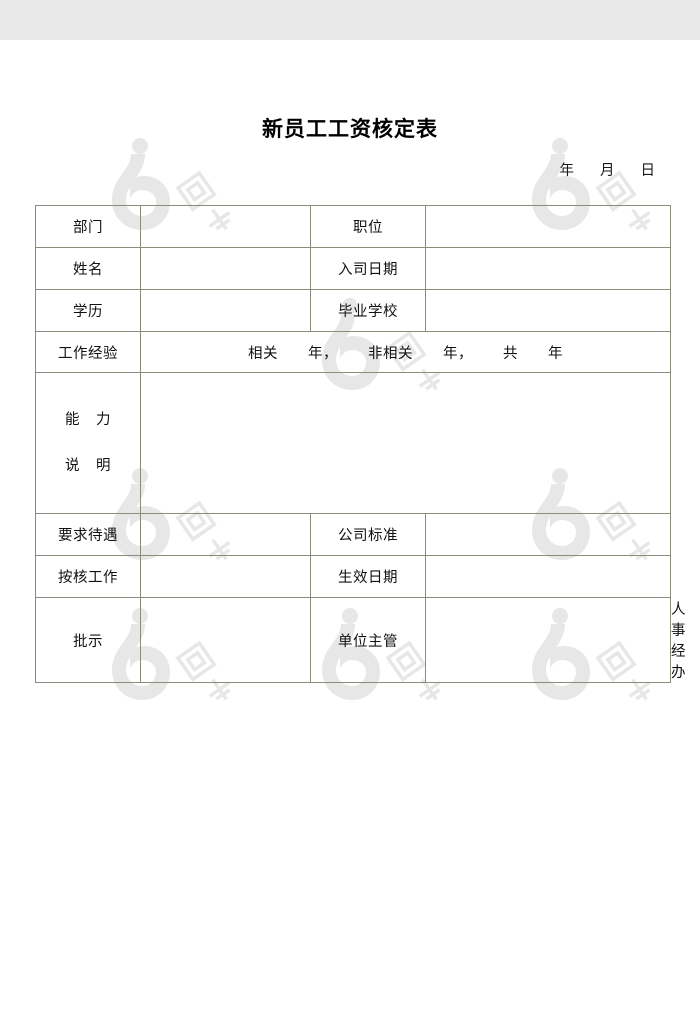  I want to click on label-entry-date: 入司日期, so click(368, 268).